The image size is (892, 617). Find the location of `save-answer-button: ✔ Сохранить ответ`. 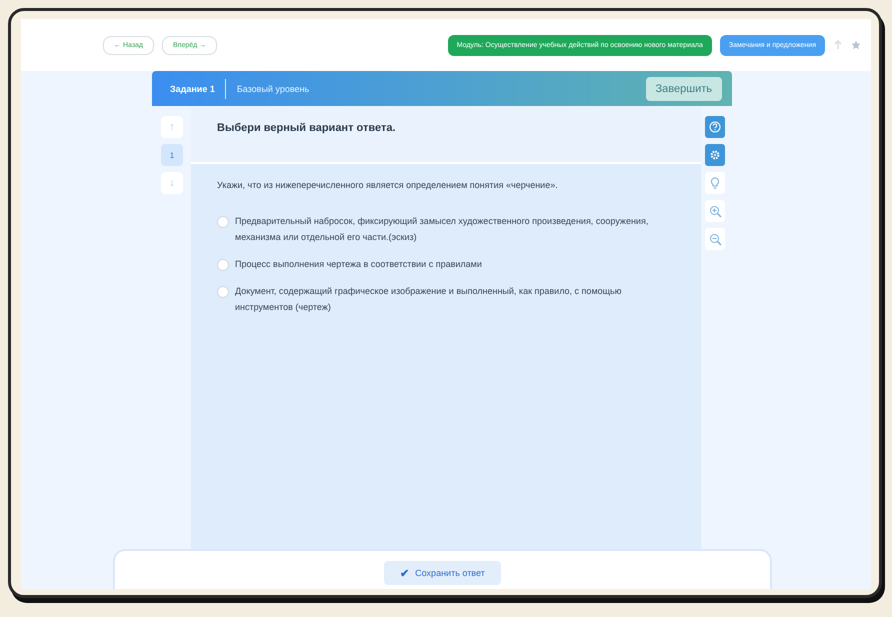

save-answer-button: ✔ Сохранить ответ is located at coordinates (442, 573).